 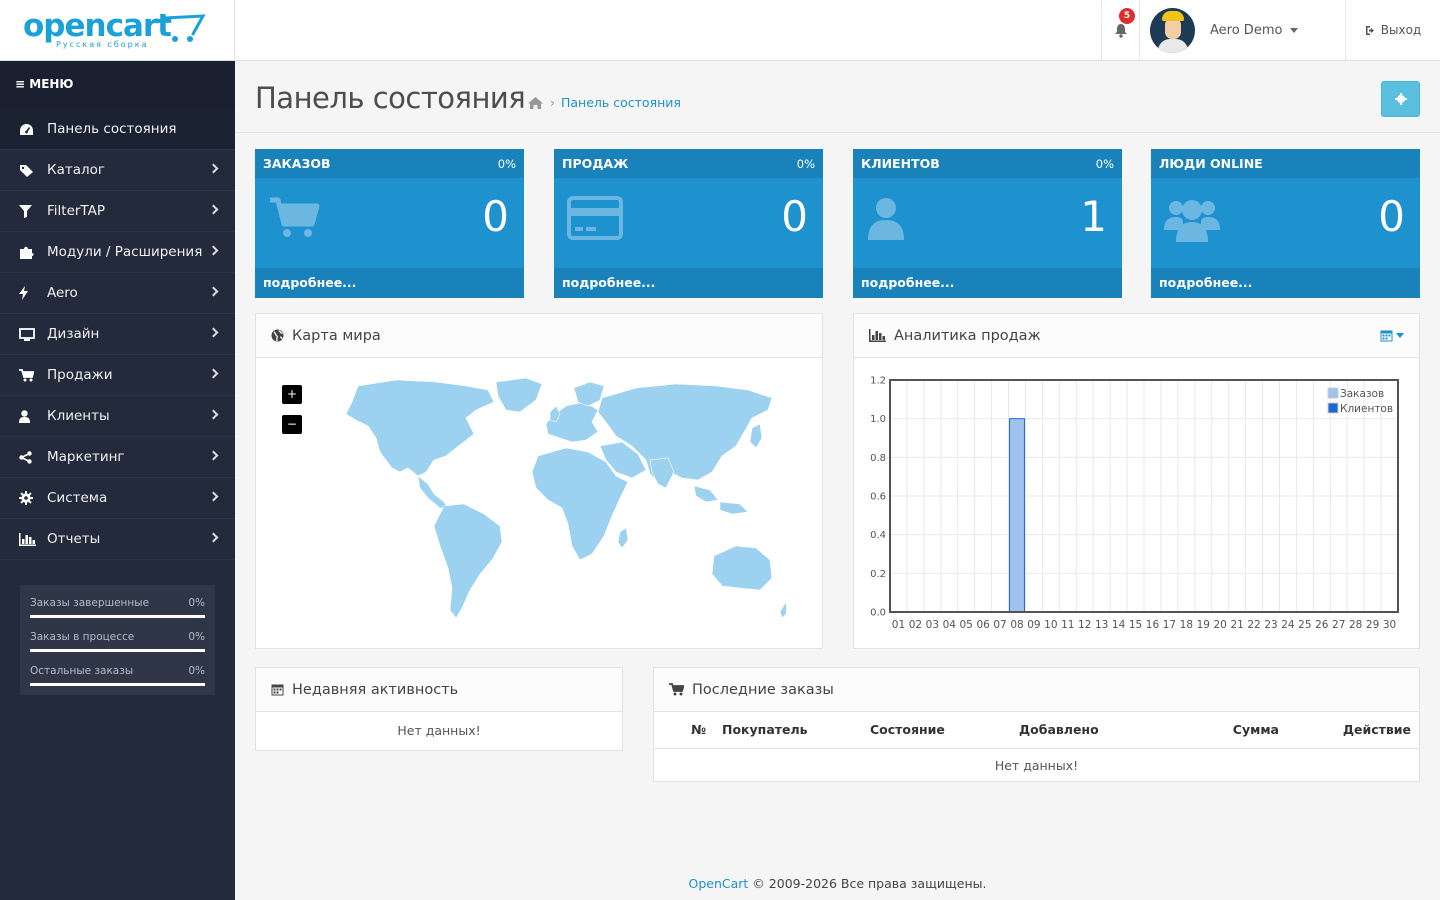 I want to click on panel-title: Последние заказы, so click(x=763, y=689).